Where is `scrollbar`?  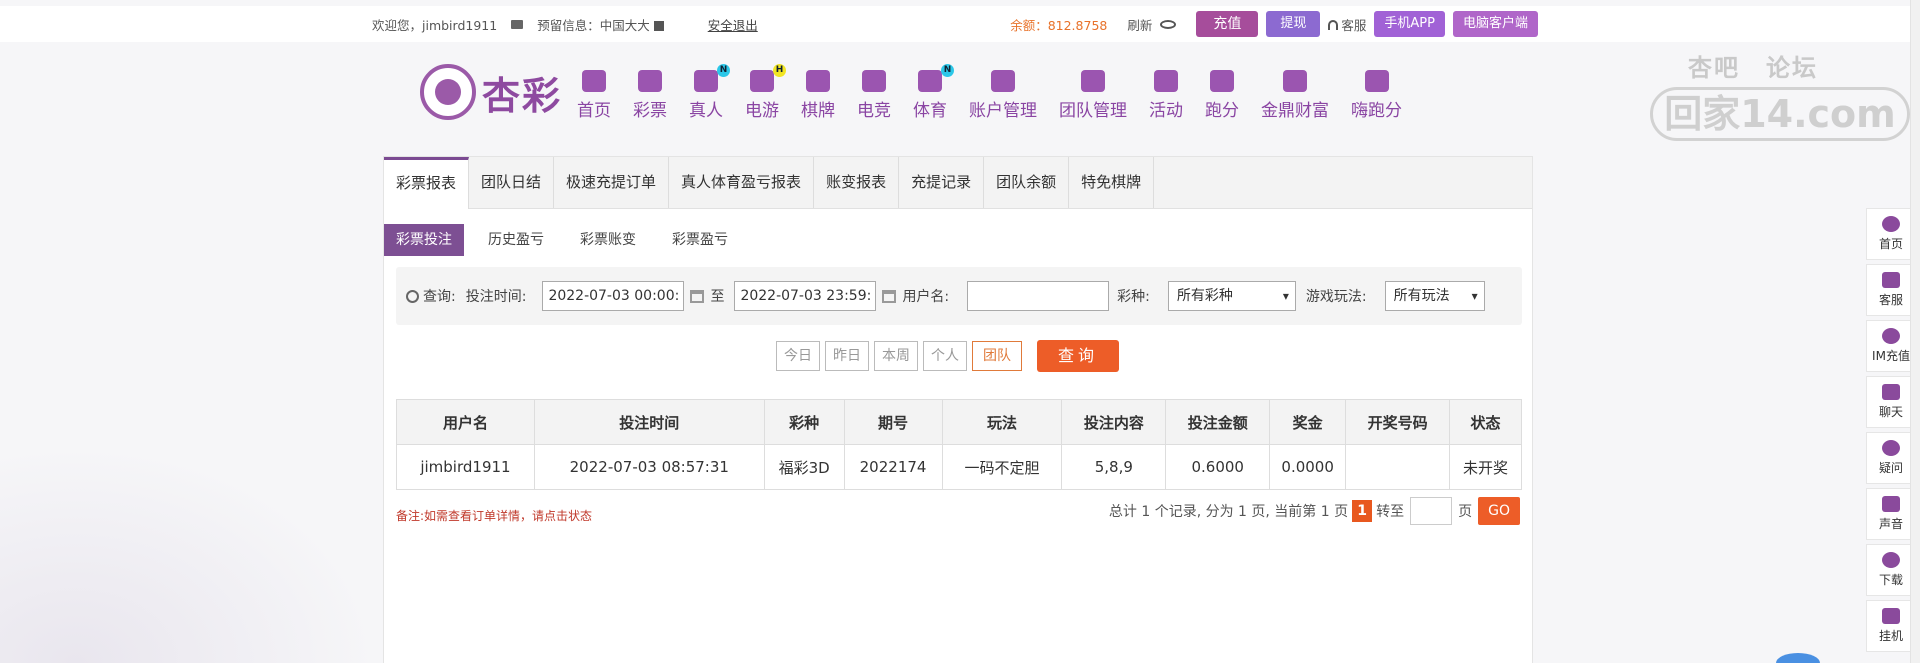
scrollbar is located at coordinates (1915, 331).